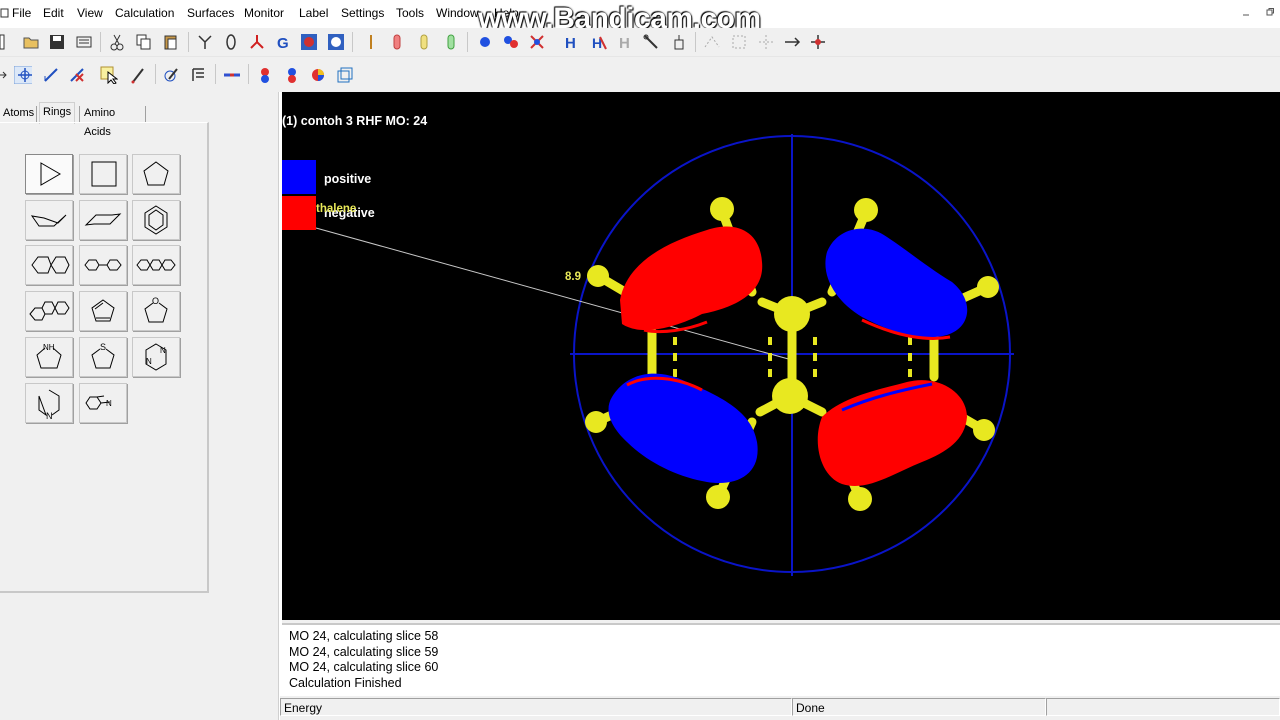  What do you see at coordinates (103, 174) in the screenshot?
I see `ring-cyclobutane-button` at bounding box center [103, 174].